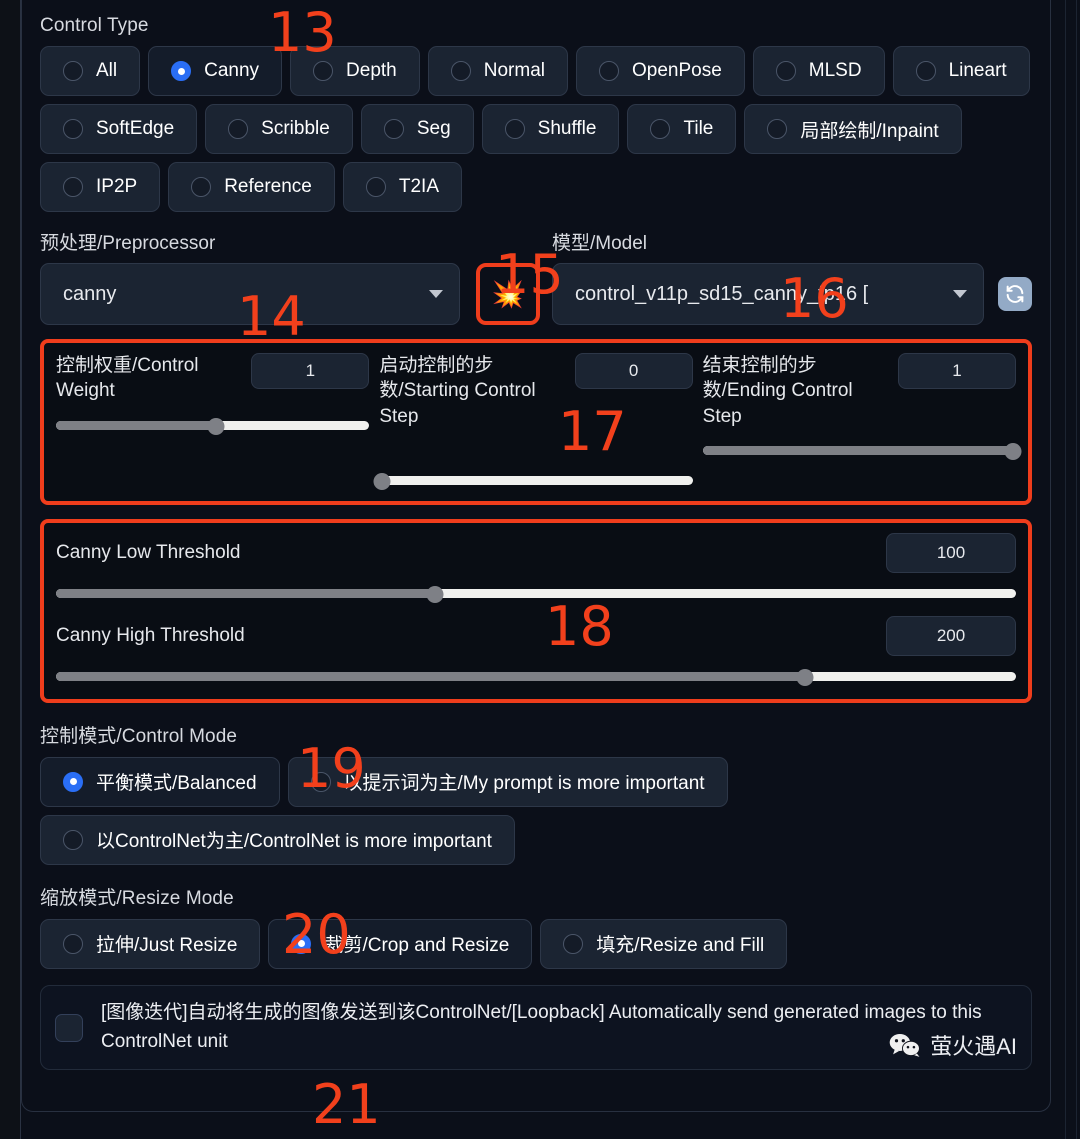 The image size is (1080, 1139). What do you see at coordinates (633, 371) in the screenshot?
I see `starting-step-input: 0` at bounding box center [633, 371].